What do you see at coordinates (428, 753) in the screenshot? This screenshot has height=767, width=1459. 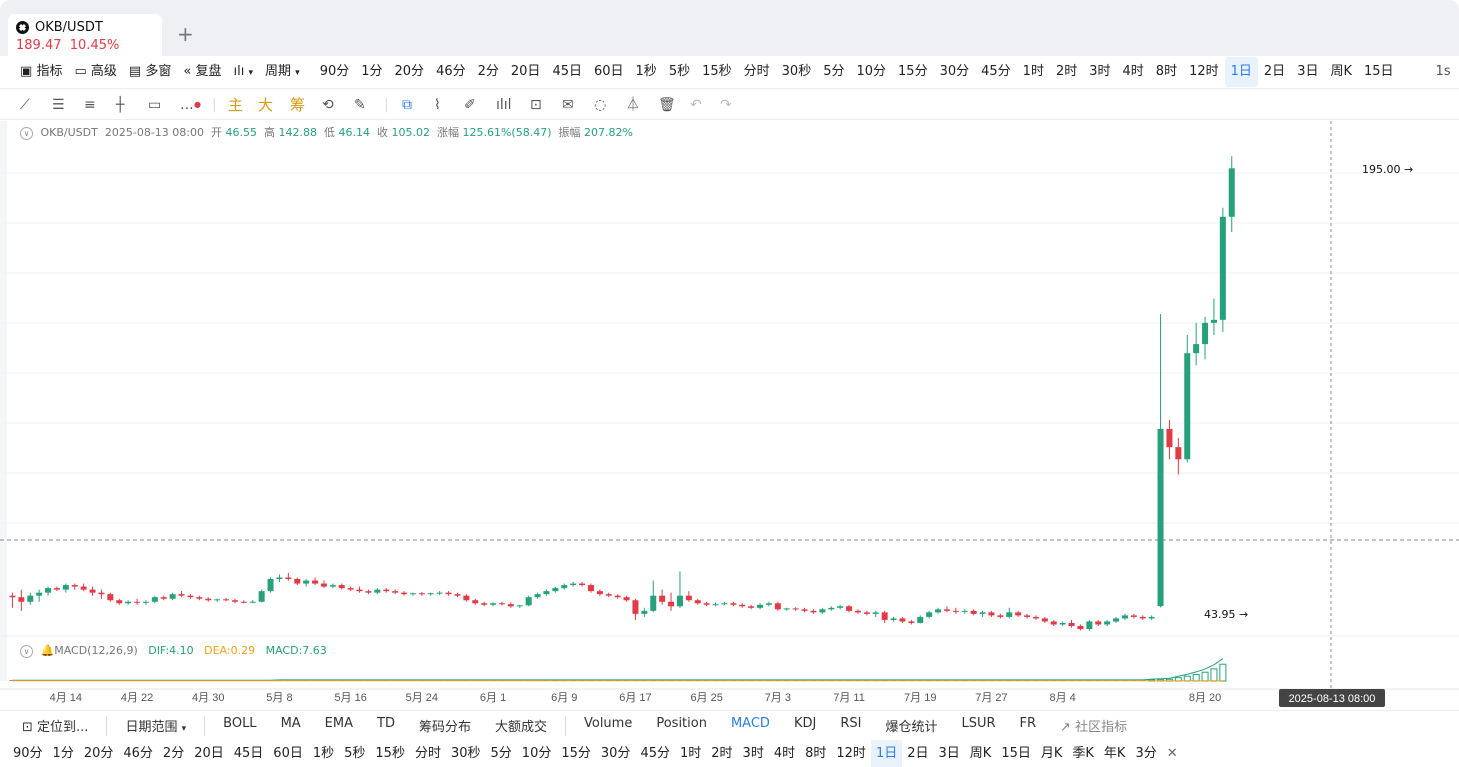 I see `bottom-interval-11: 分时` at bounding box center [428, 753].